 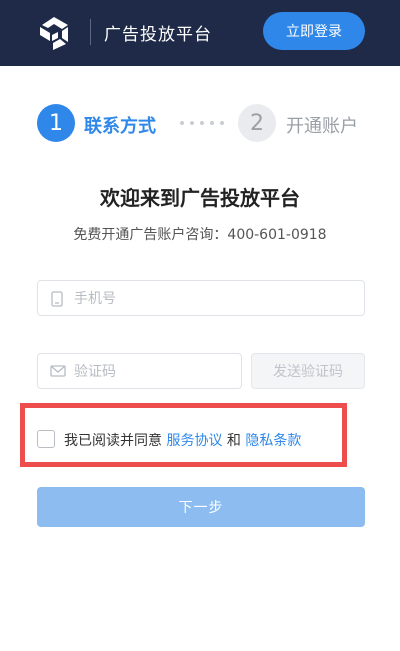 I want to click on step-1-label: 联系方式, so click(x=120, y=126).